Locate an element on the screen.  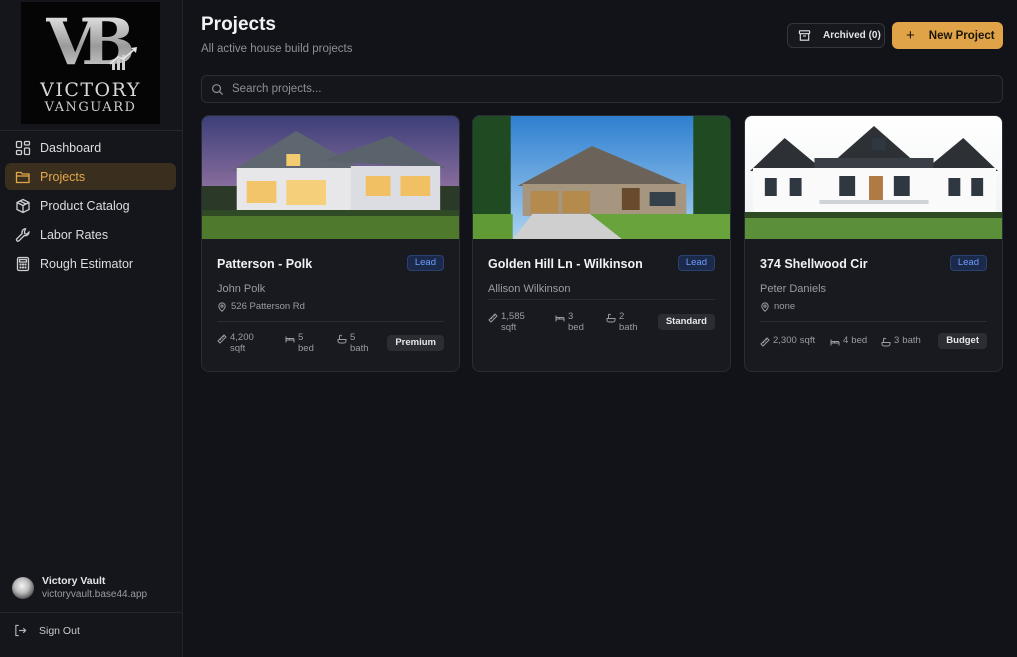
bed-stat: 3 bed is located at coordinates (580, 322).